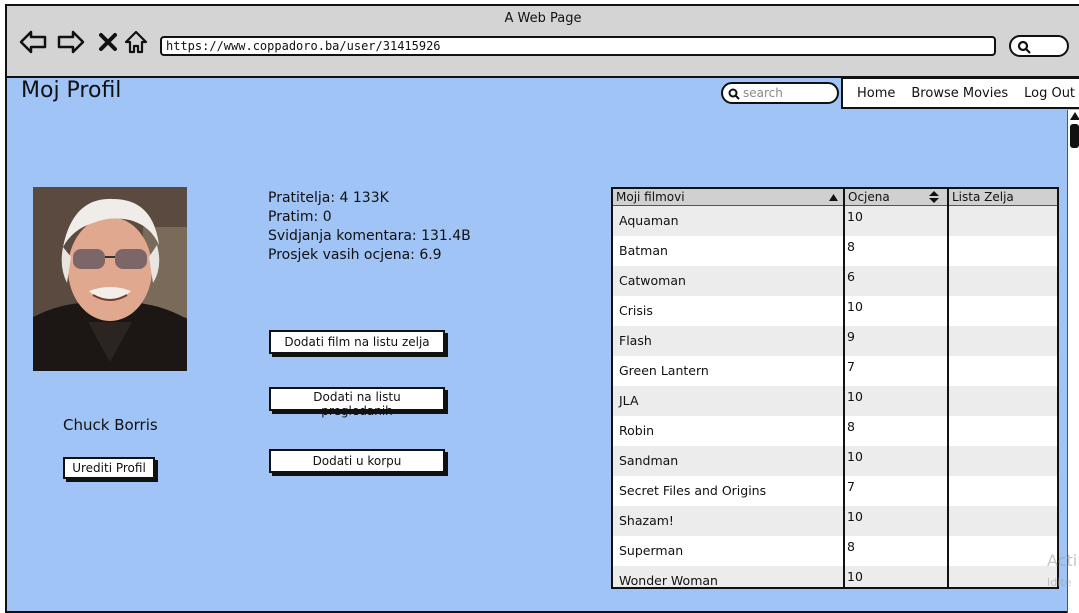  I want to click on table-row: Green Lantern 7, so click(835, 371).